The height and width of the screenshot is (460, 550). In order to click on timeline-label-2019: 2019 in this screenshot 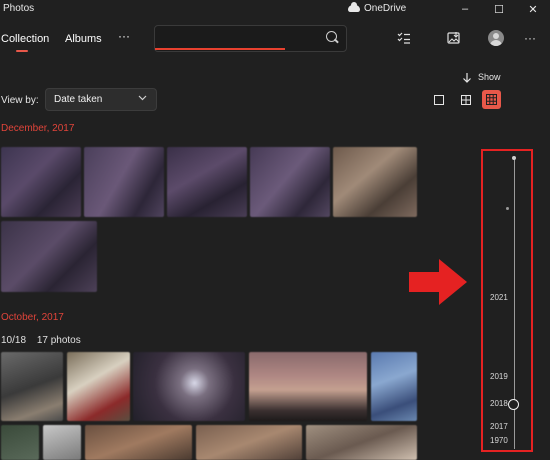, I will do `click(499, 376)`.